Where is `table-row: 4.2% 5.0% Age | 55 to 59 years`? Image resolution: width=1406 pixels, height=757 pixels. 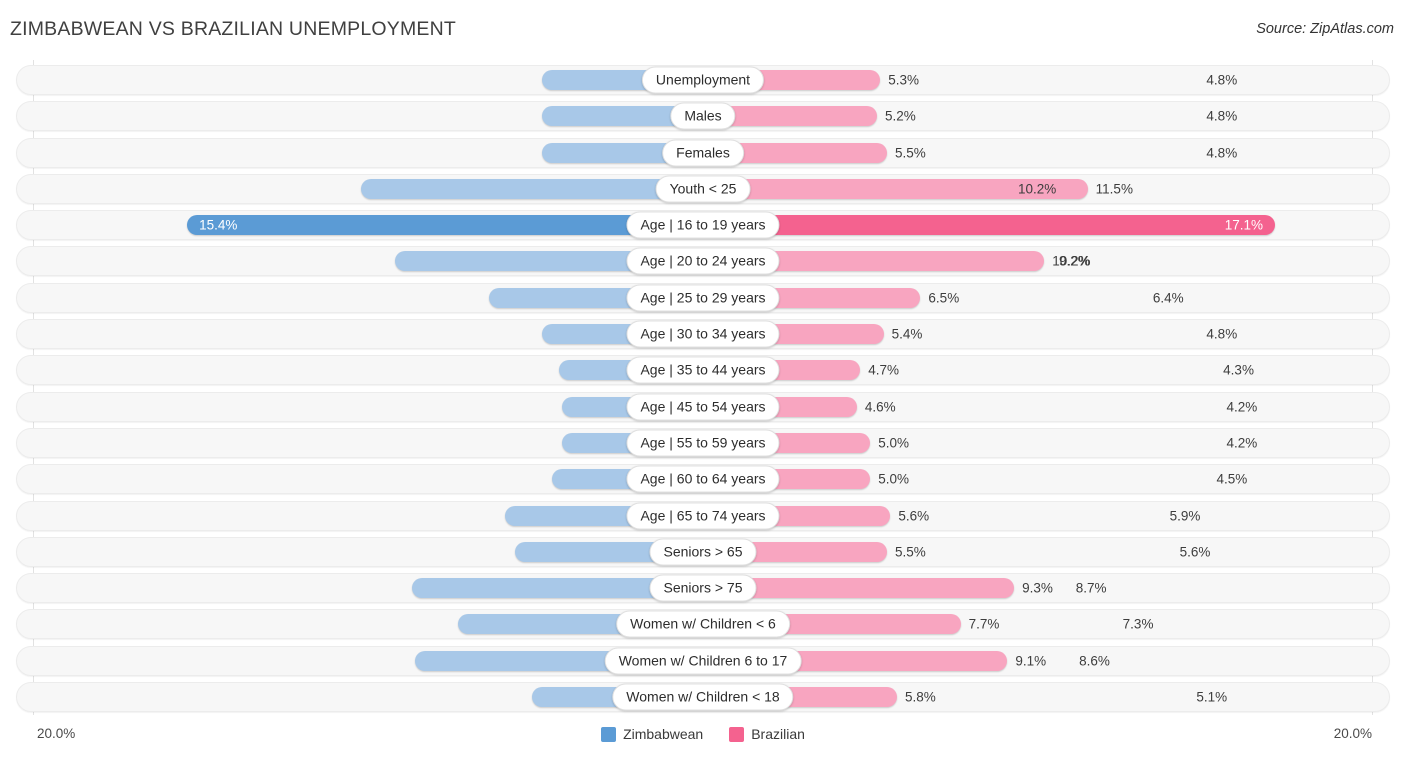 table-row: 4.2% 5.0% Age | 55 to 59 years is located at coordinates (703, 442).